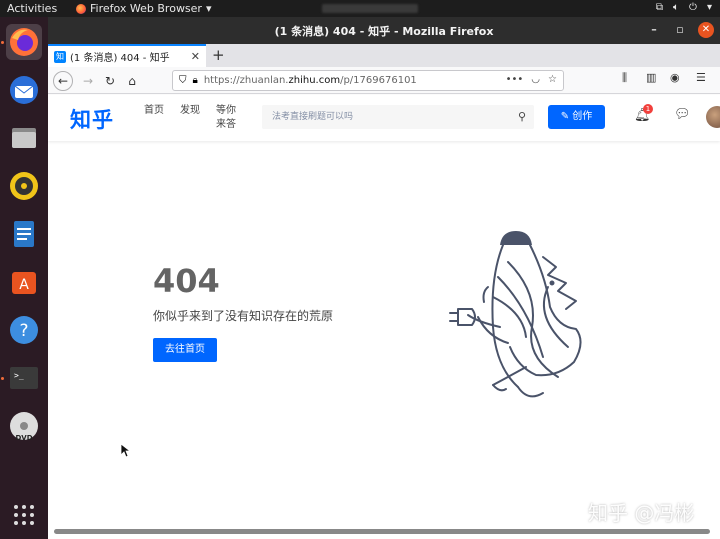 This screenshot has height=539, width=720. Describe the element at coordinates (384, 55) in the screenshot. I see `tab-bar: 知 (1 条消息) 404 - 知乎 ✕ +` at that location.